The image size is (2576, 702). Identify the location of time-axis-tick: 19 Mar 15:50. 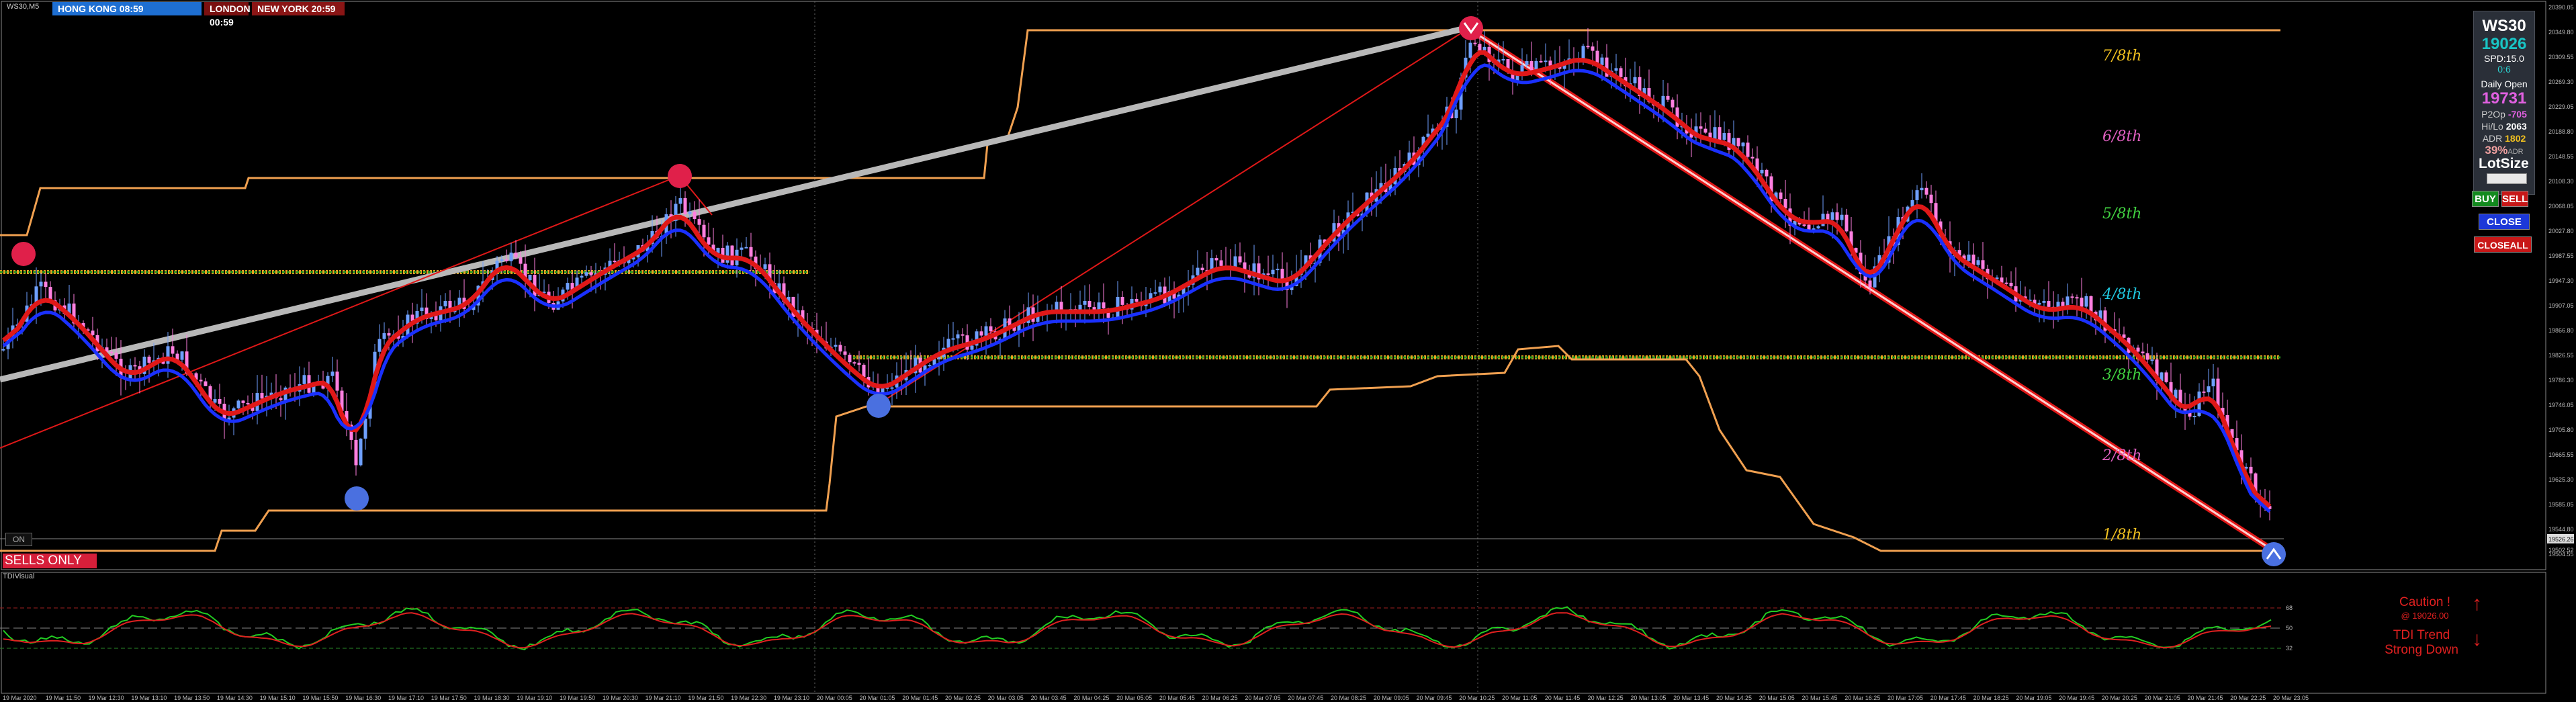
(320, 698).